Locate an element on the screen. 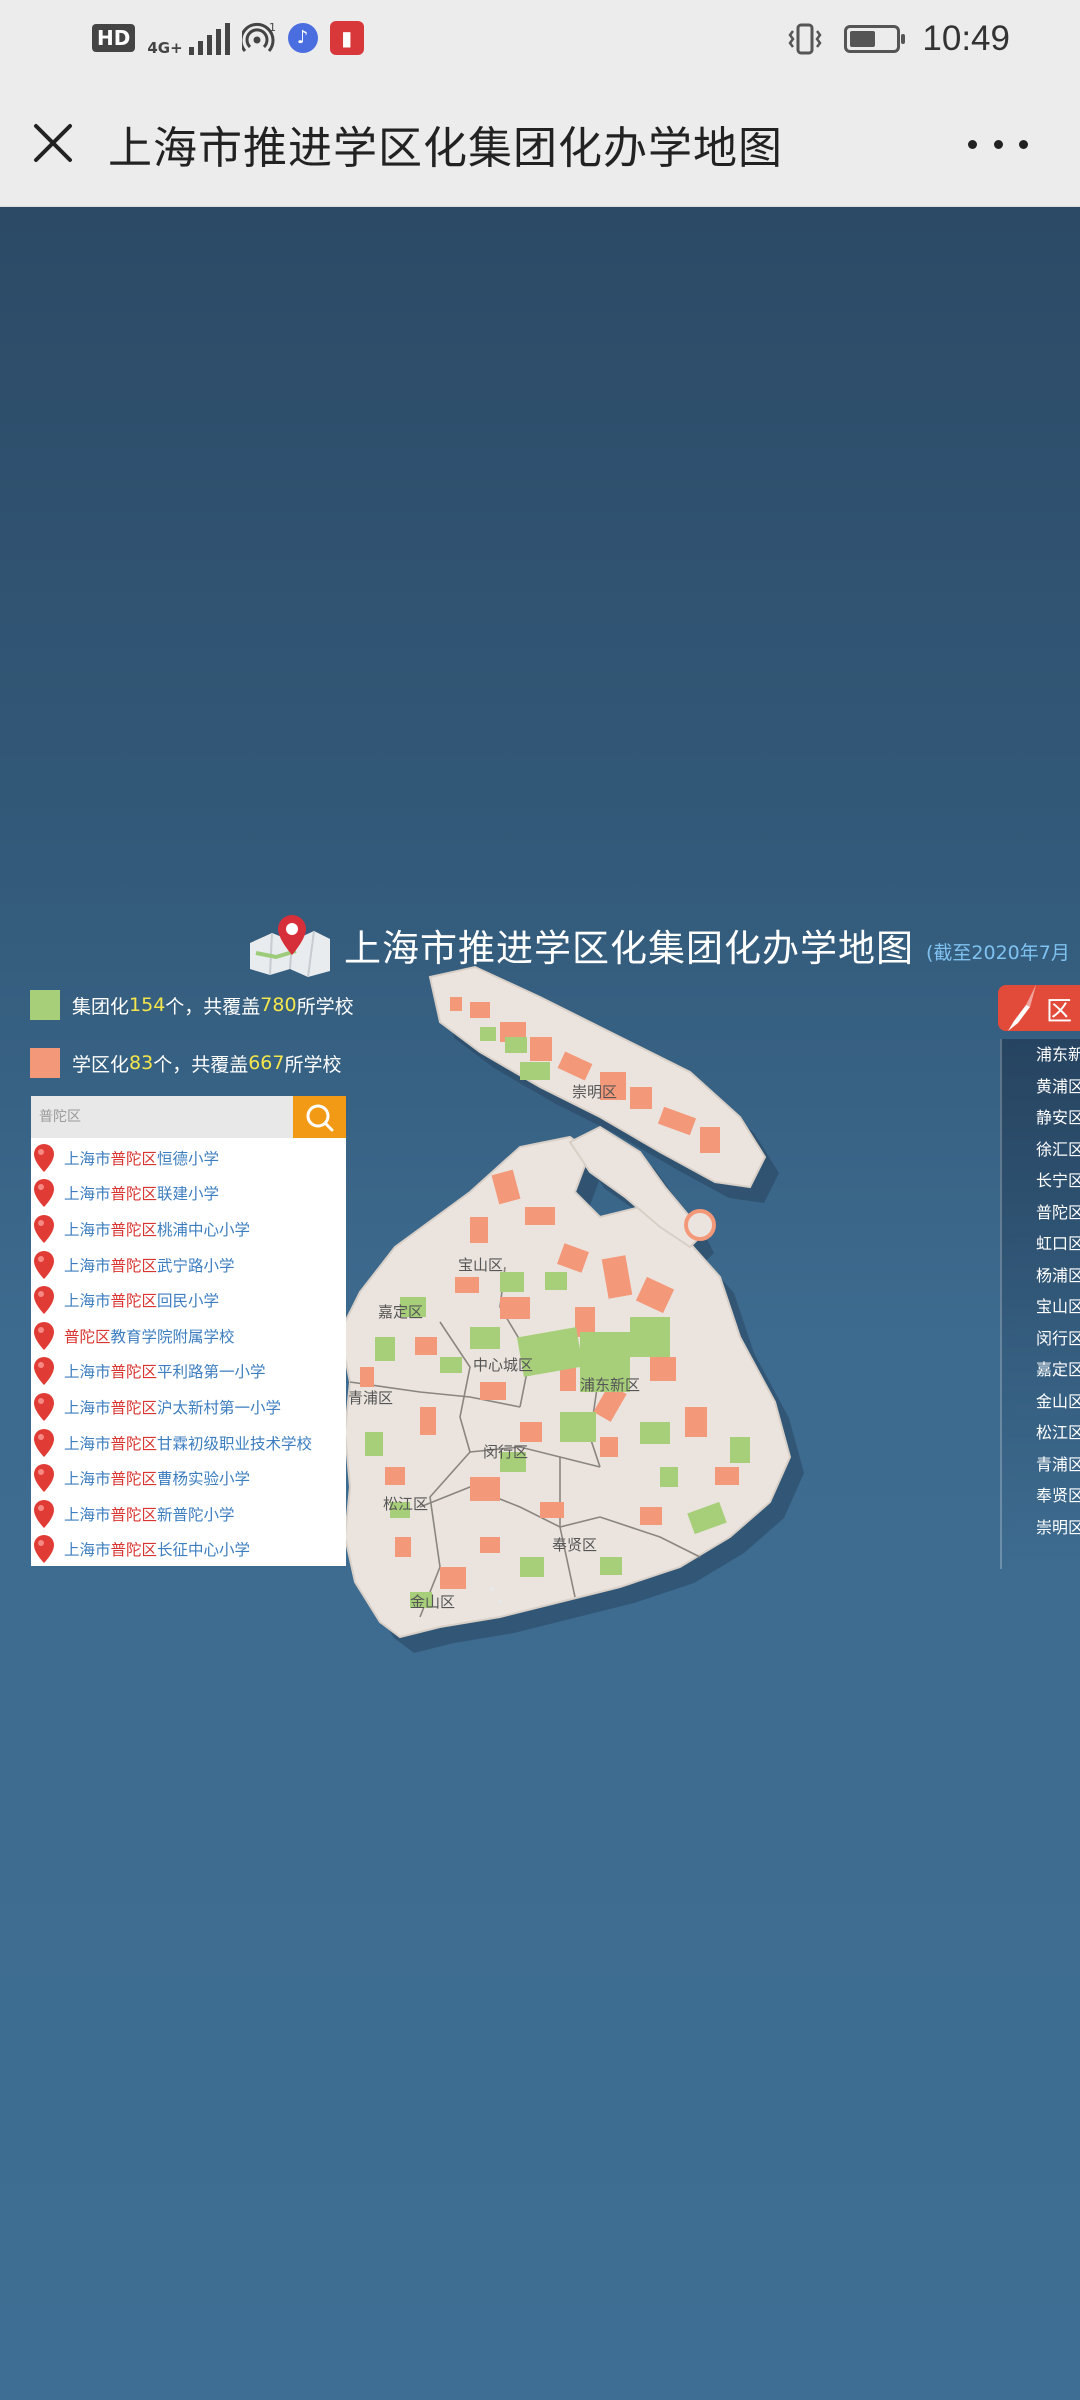 This screenshot has height=2400, width=1080. search-result-label: 上海市普陀区武宁路小学 is located at coordinates (149, 1265).